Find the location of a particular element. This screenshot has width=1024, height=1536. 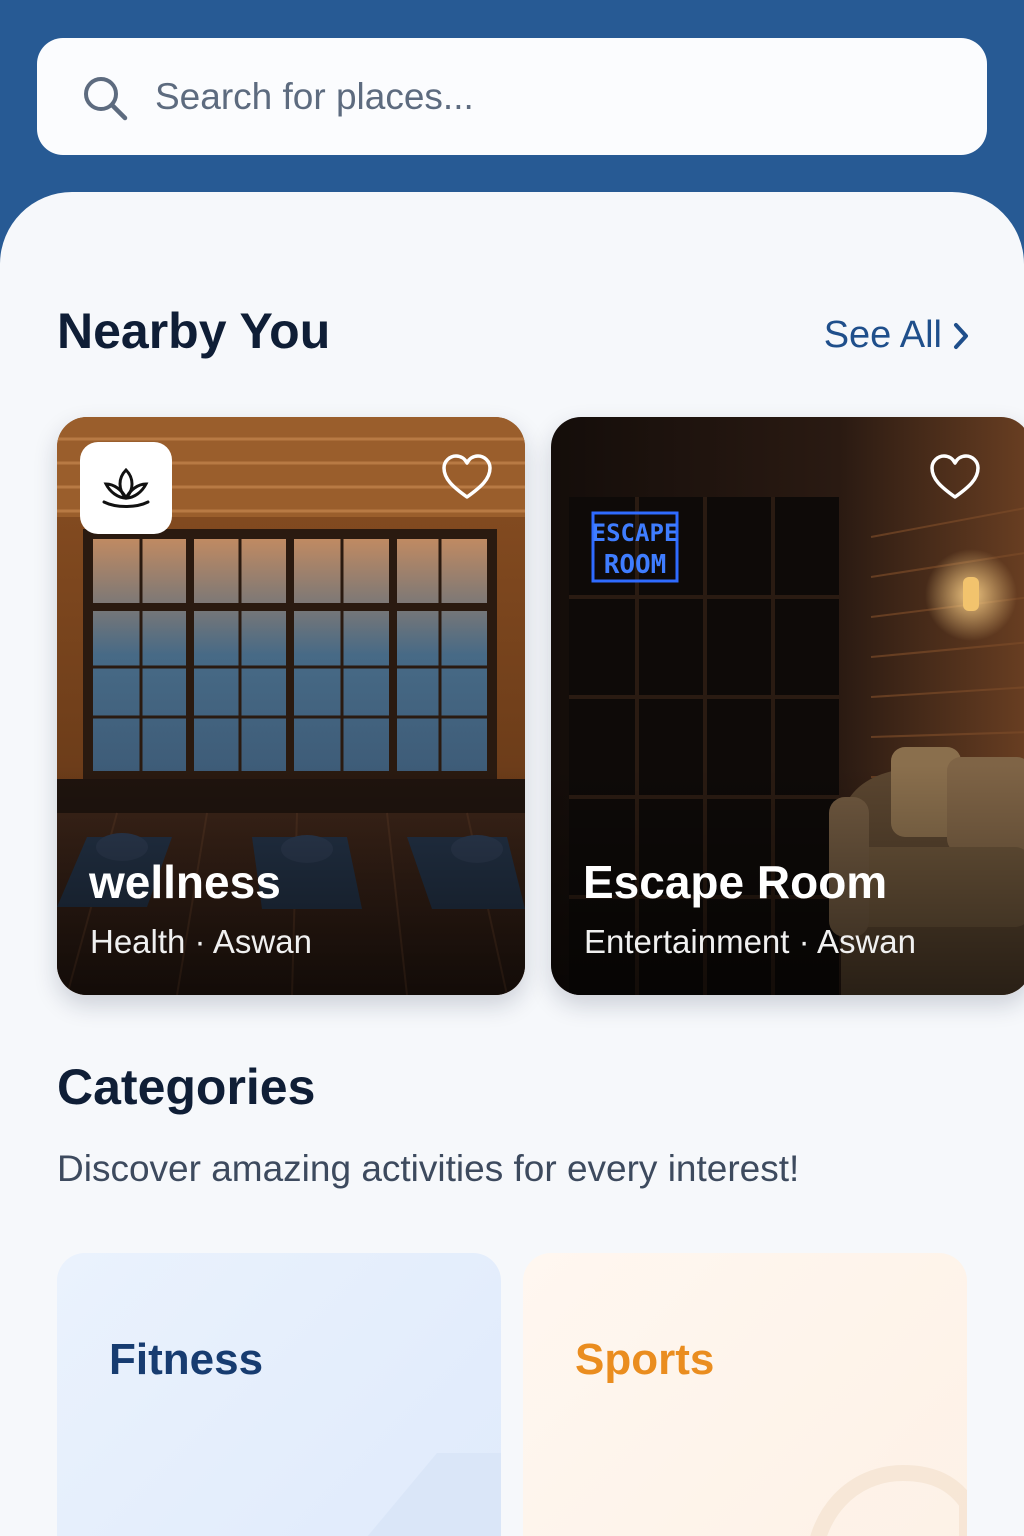

see-all-link: See All is located at coordinates (897, 335).